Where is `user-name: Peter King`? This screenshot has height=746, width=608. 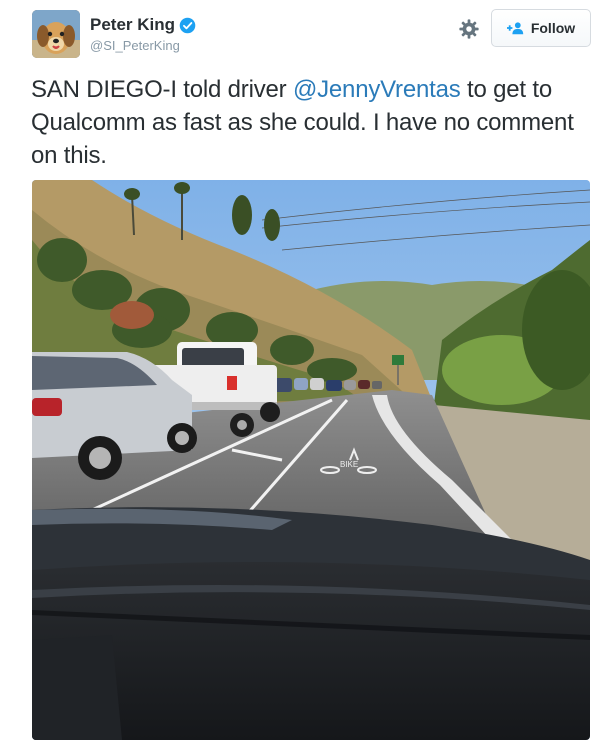
user-name: Peter King is located at coordinates (132, 25).